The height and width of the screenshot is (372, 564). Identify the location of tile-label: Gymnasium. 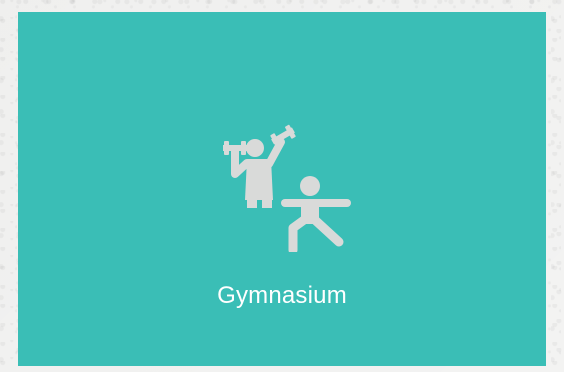
(282, 295).